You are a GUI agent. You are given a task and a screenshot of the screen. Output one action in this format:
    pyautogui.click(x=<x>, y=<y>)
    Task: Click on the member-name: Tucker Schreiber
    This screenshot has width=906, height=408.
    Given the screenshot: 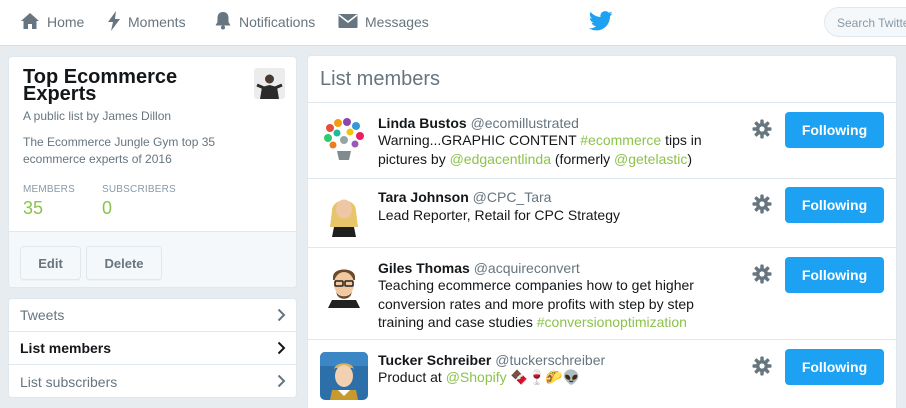 What is the action you would take?
    pyautogui.click(x=434, y=360)
    